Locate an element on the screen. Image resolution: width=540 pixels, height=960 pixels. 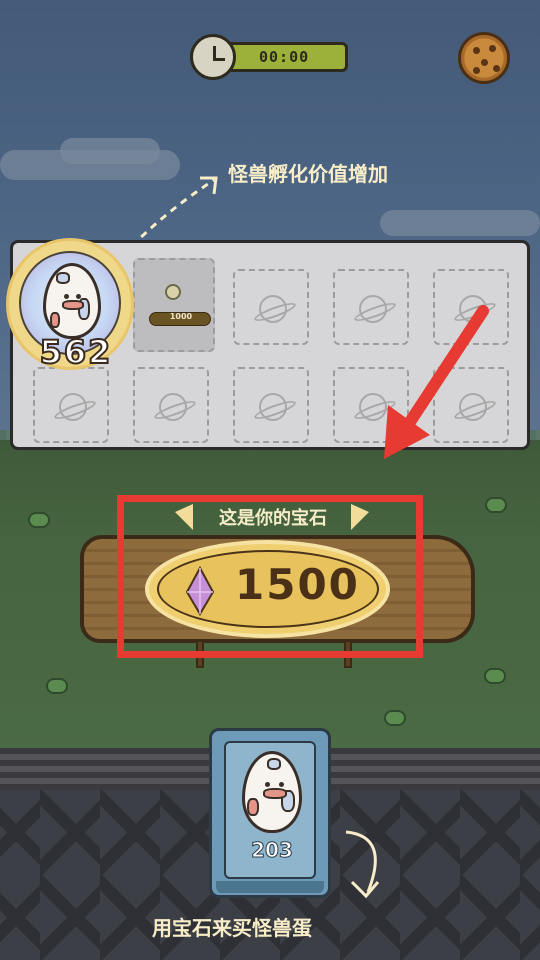
clock-icon is located at coordinates (213, 57).